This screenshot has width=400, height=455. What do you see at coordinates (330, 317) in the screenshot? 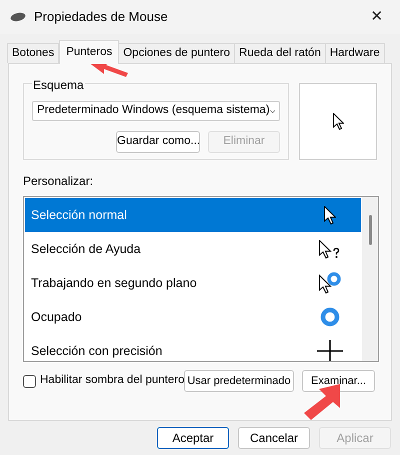
I see `busy-cursor-icon` at bounding box center [330, 317].